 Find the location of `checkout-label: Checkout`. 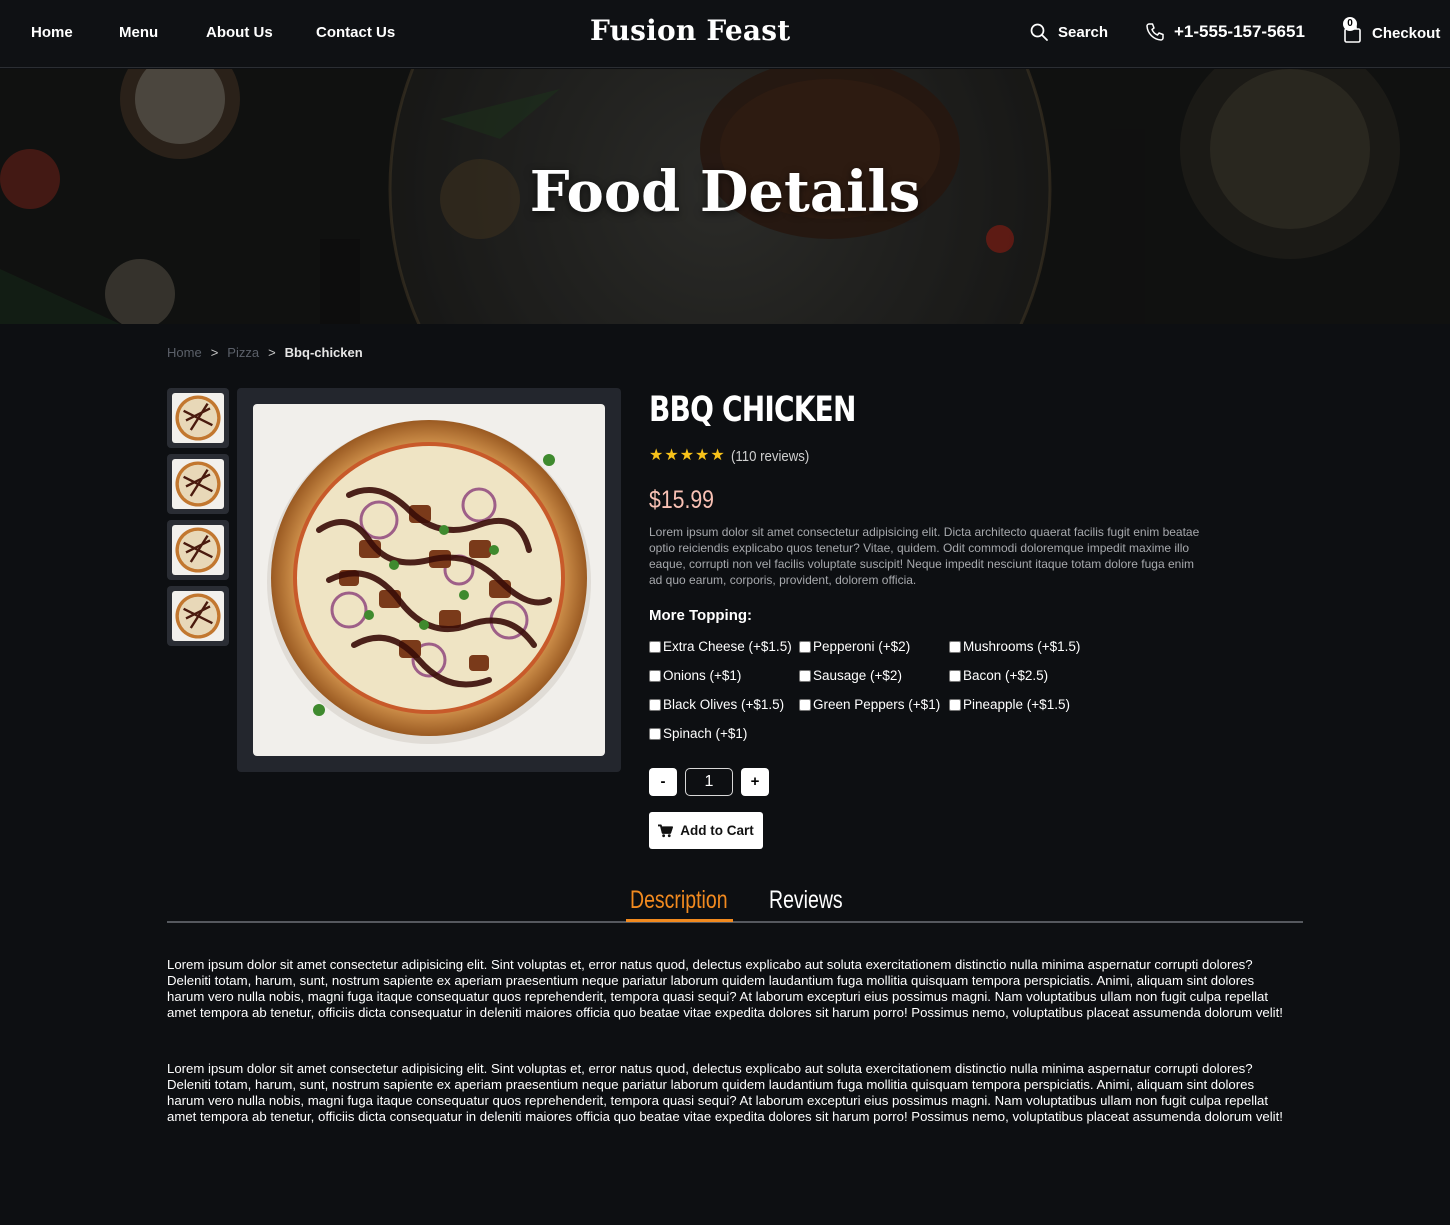

checkout-label: Checkout is located at coordinates (1406, 33).